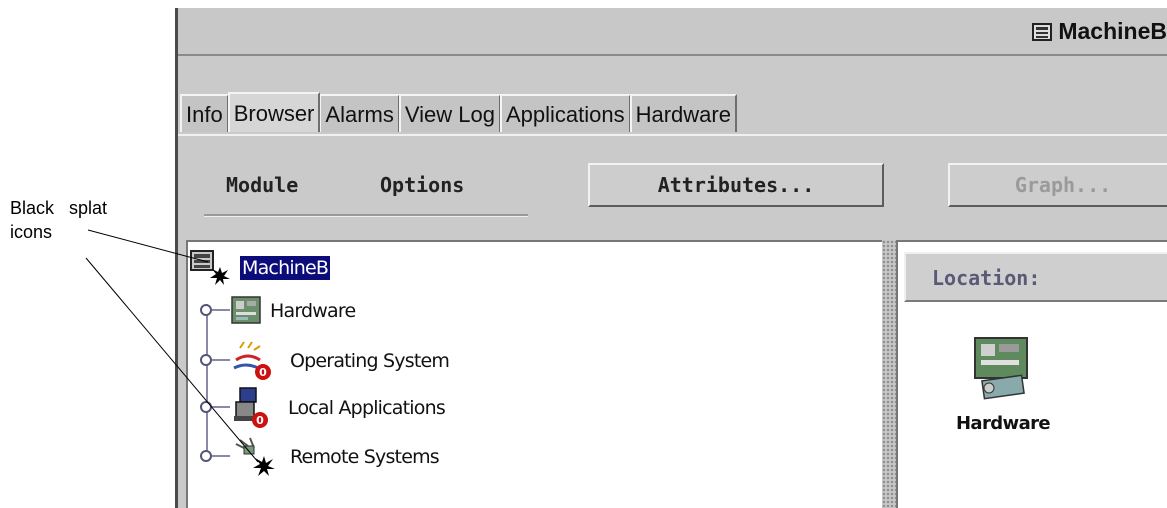 This screenshot has width=1167, height=508. I want to click on tab-applications: Applications, so click(565, 113).